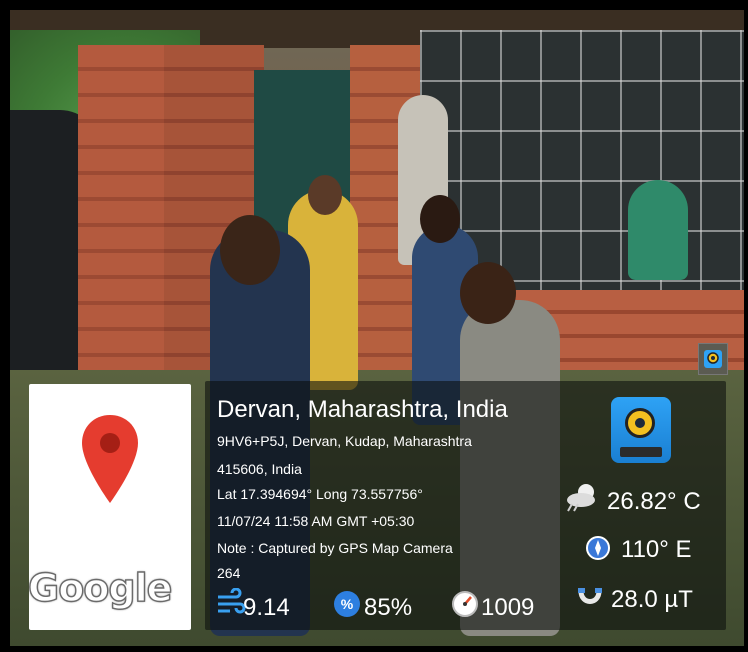 This screenshot has width=748, height=652. Describe the element at coordinates (231, 605) in the screenshot. I see `wind-icon` at that location.